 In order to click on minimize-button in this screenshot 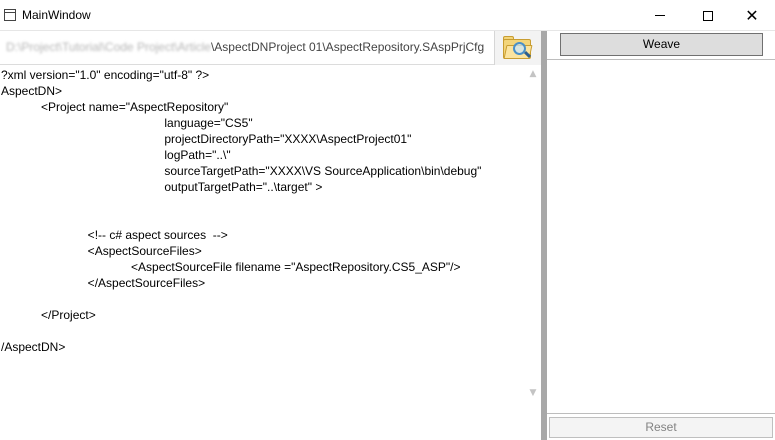, I will do `click(660, 15)`.